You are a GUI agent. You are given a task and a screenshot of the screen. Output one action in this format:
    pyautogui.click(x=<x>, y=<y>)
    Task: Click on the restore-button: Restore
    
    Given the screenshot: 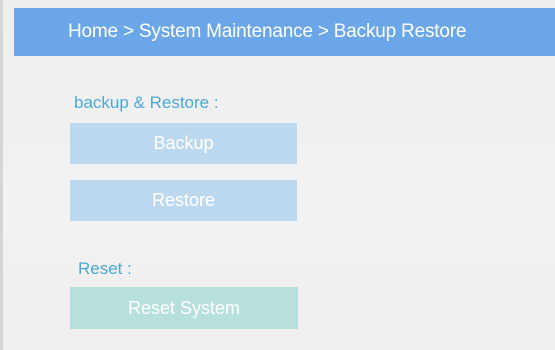 What is the action you would take?
    pyautogui.click(x=183, y=200)
    